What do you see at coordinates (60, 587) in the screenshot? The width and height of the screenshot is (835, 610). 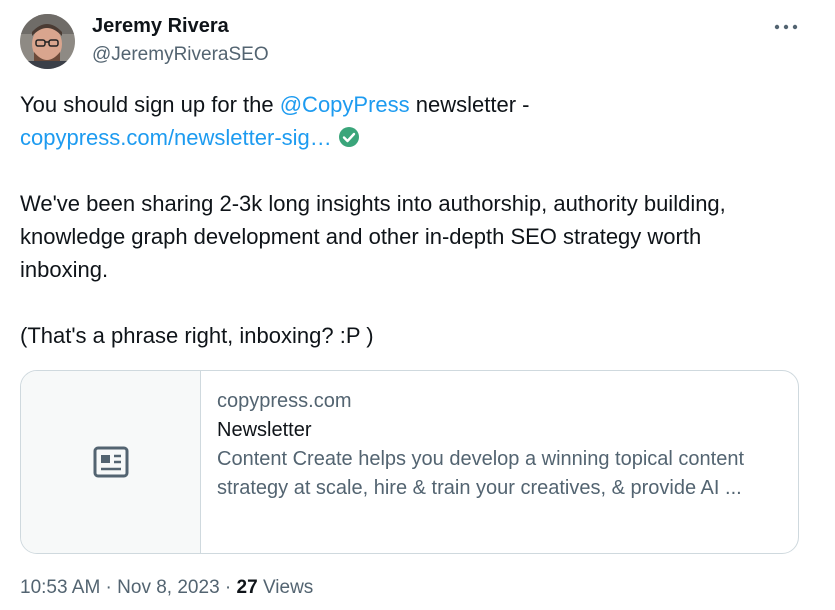 I see `tweet-time: 10:53 AM` at bounding box center [60, 587].